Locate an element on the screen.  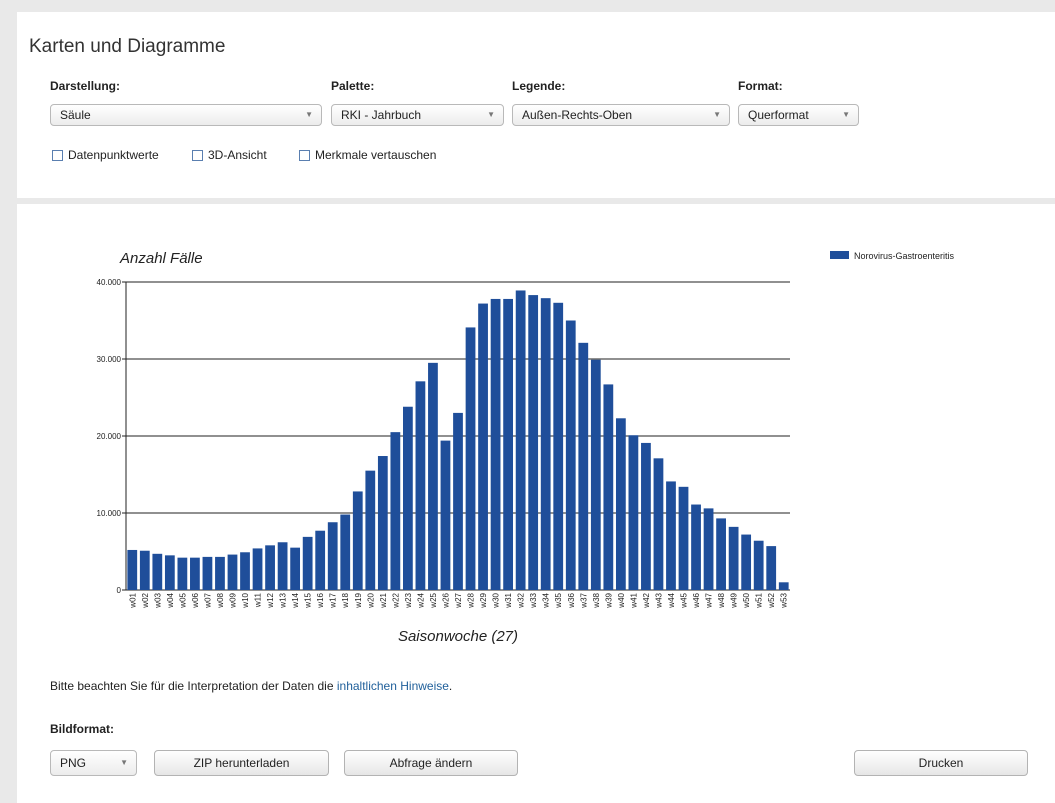
x-tick-label: w22 is located at coordinates (395, 600).